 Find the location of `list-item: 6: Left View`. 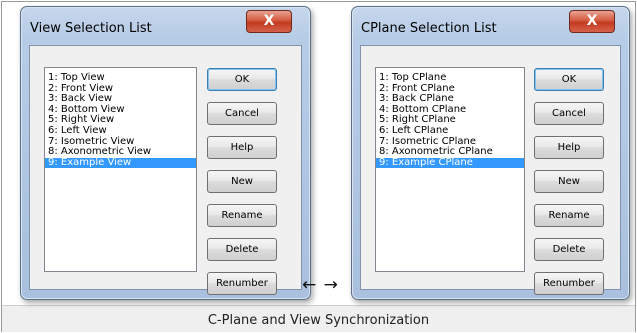

list-item: 6: Left View is located at coordinates (120, 131).